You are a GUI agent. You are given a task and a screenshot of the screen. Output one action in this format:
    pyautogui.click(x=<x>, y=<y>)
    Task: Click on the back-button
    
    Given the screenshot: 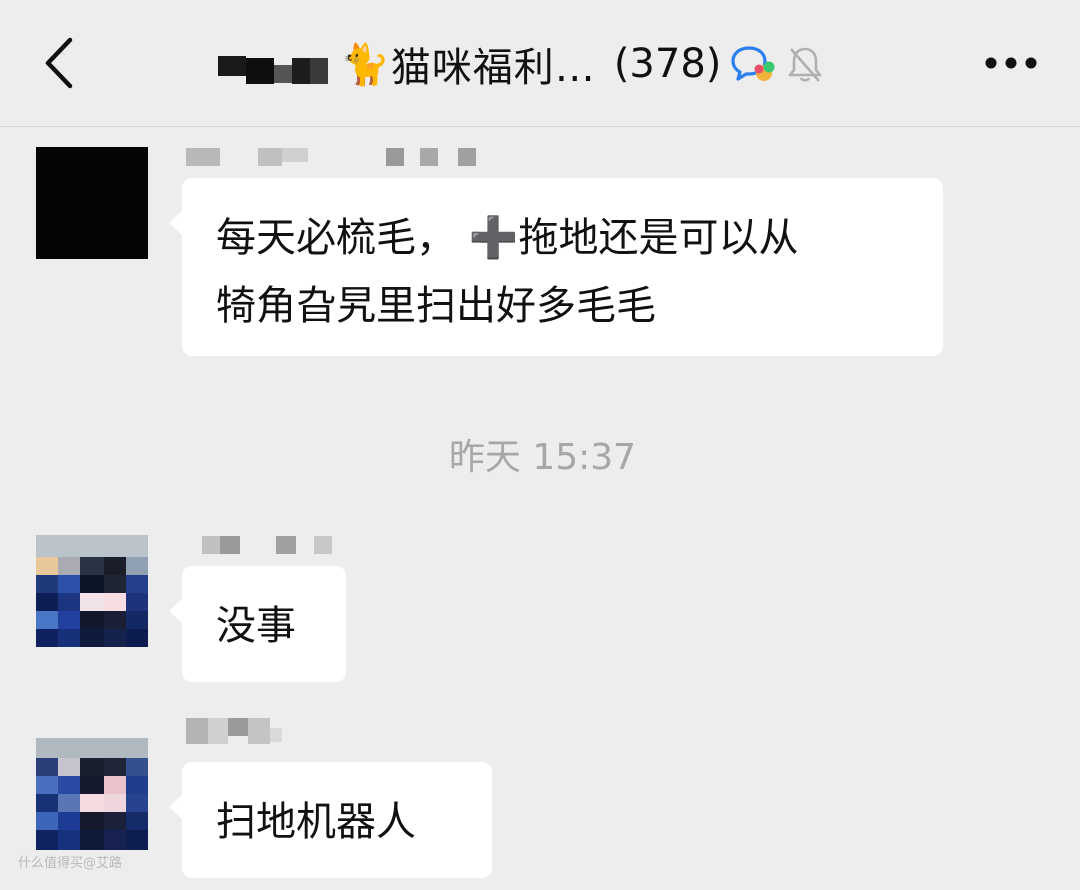 What is the action you would take?
    pyautogui.click(x=60, y=63)
    